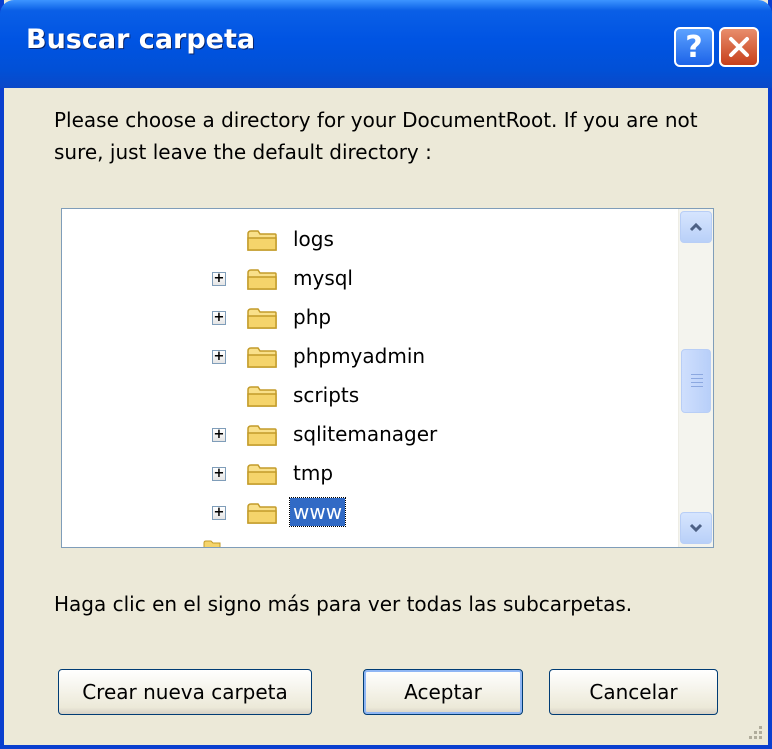  Describe the element at coordinates (323, 278) in the screenshot. I see `tree-item-label: mysql` at that location.